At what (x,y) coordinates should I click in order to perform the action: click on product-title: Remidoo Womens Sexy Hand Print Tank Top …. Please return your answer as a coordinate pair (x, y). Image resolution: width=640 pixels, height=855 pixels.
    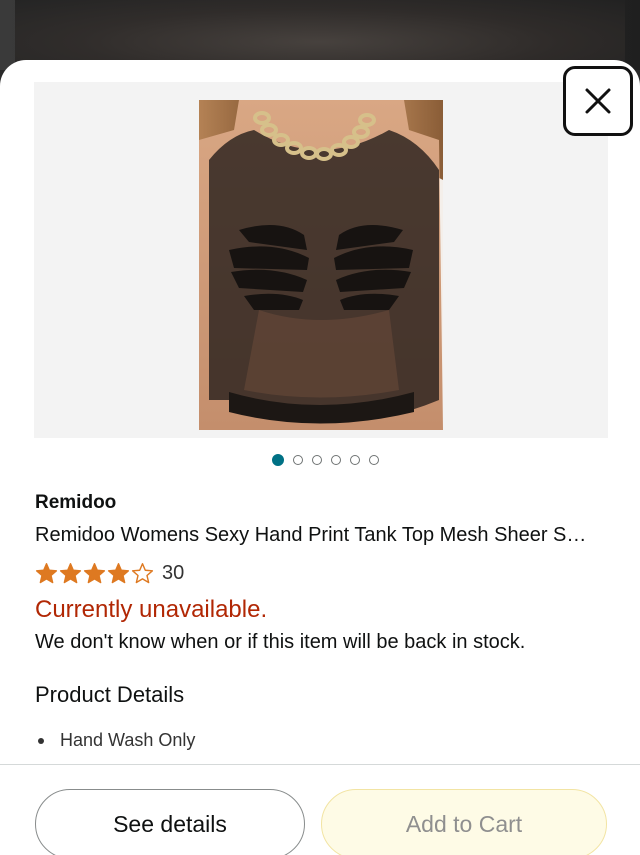
    Looking at the image, I should click on (322, 535).